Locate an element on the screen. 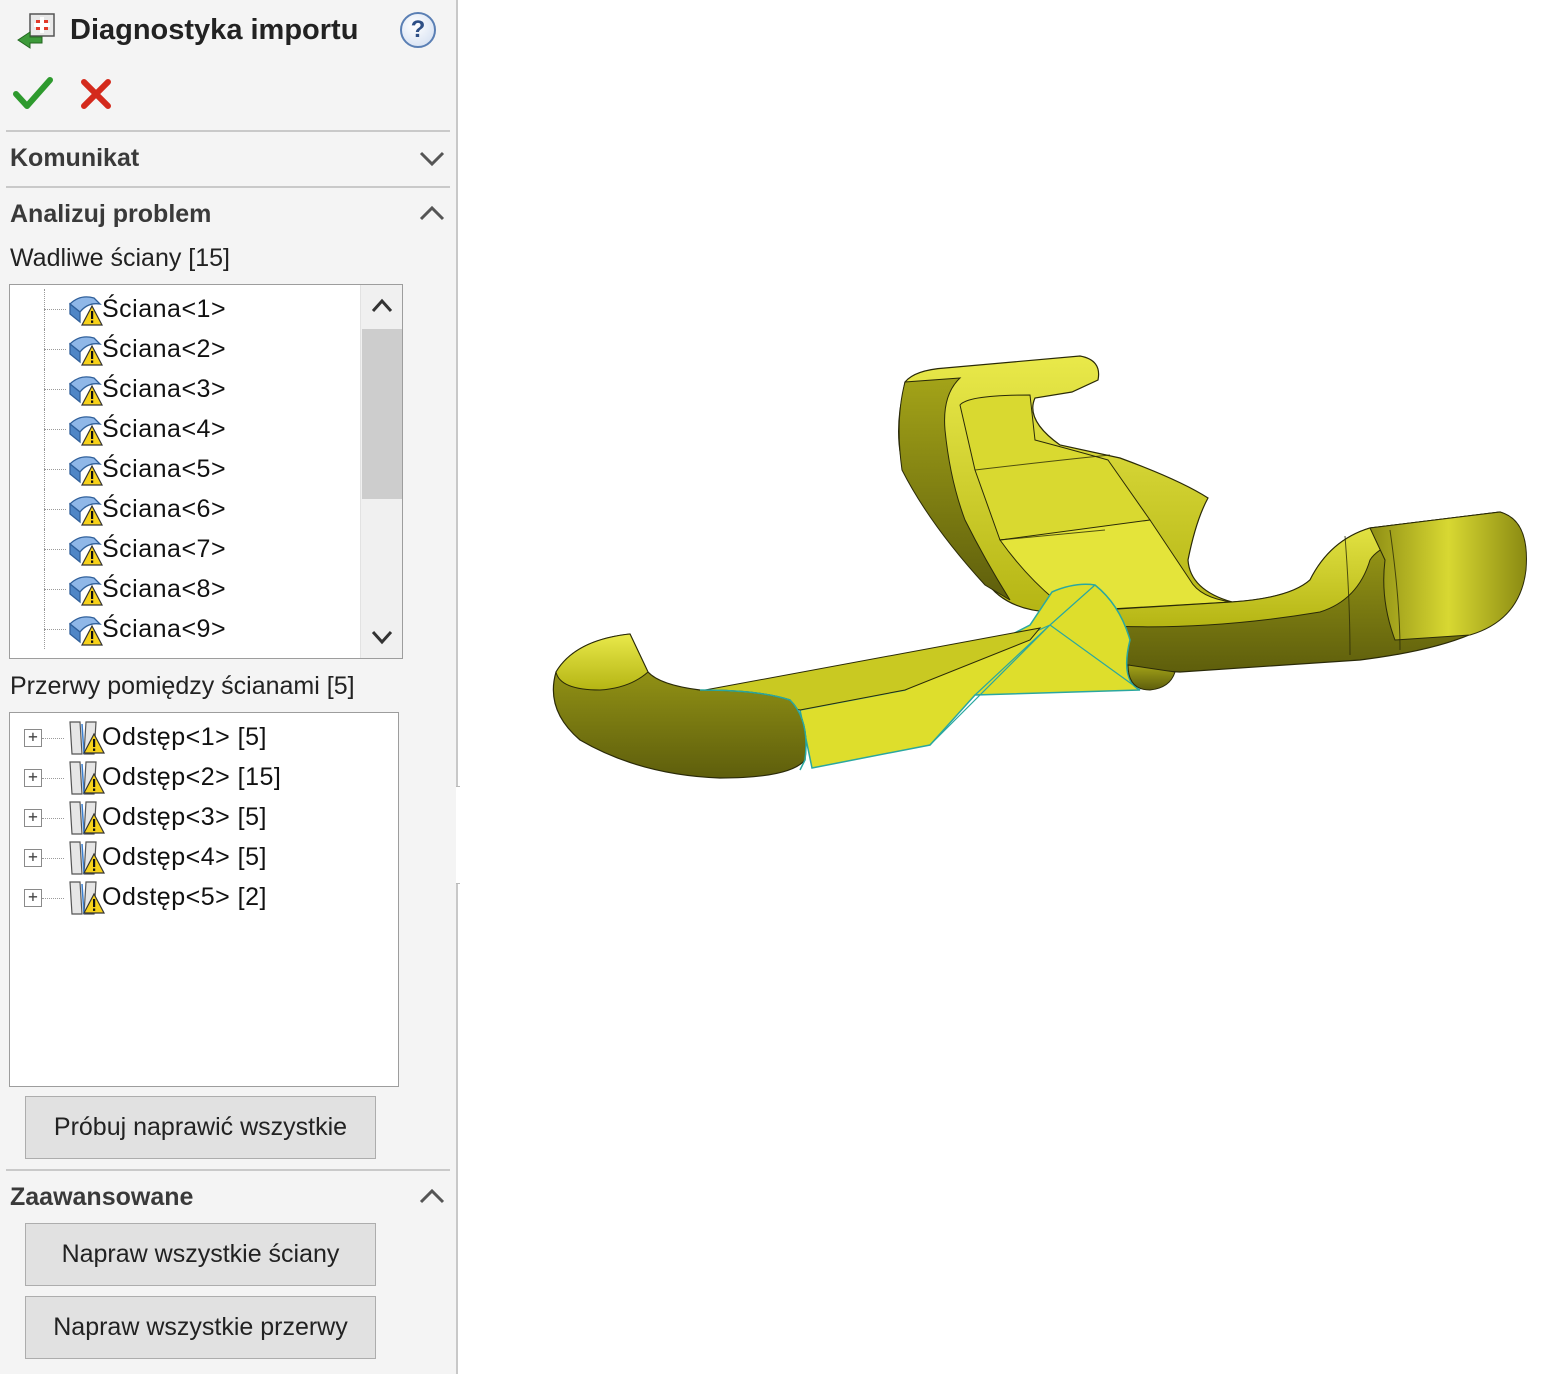  faulty-face-label: Ściana<3> is located at coordinates (164, 389).